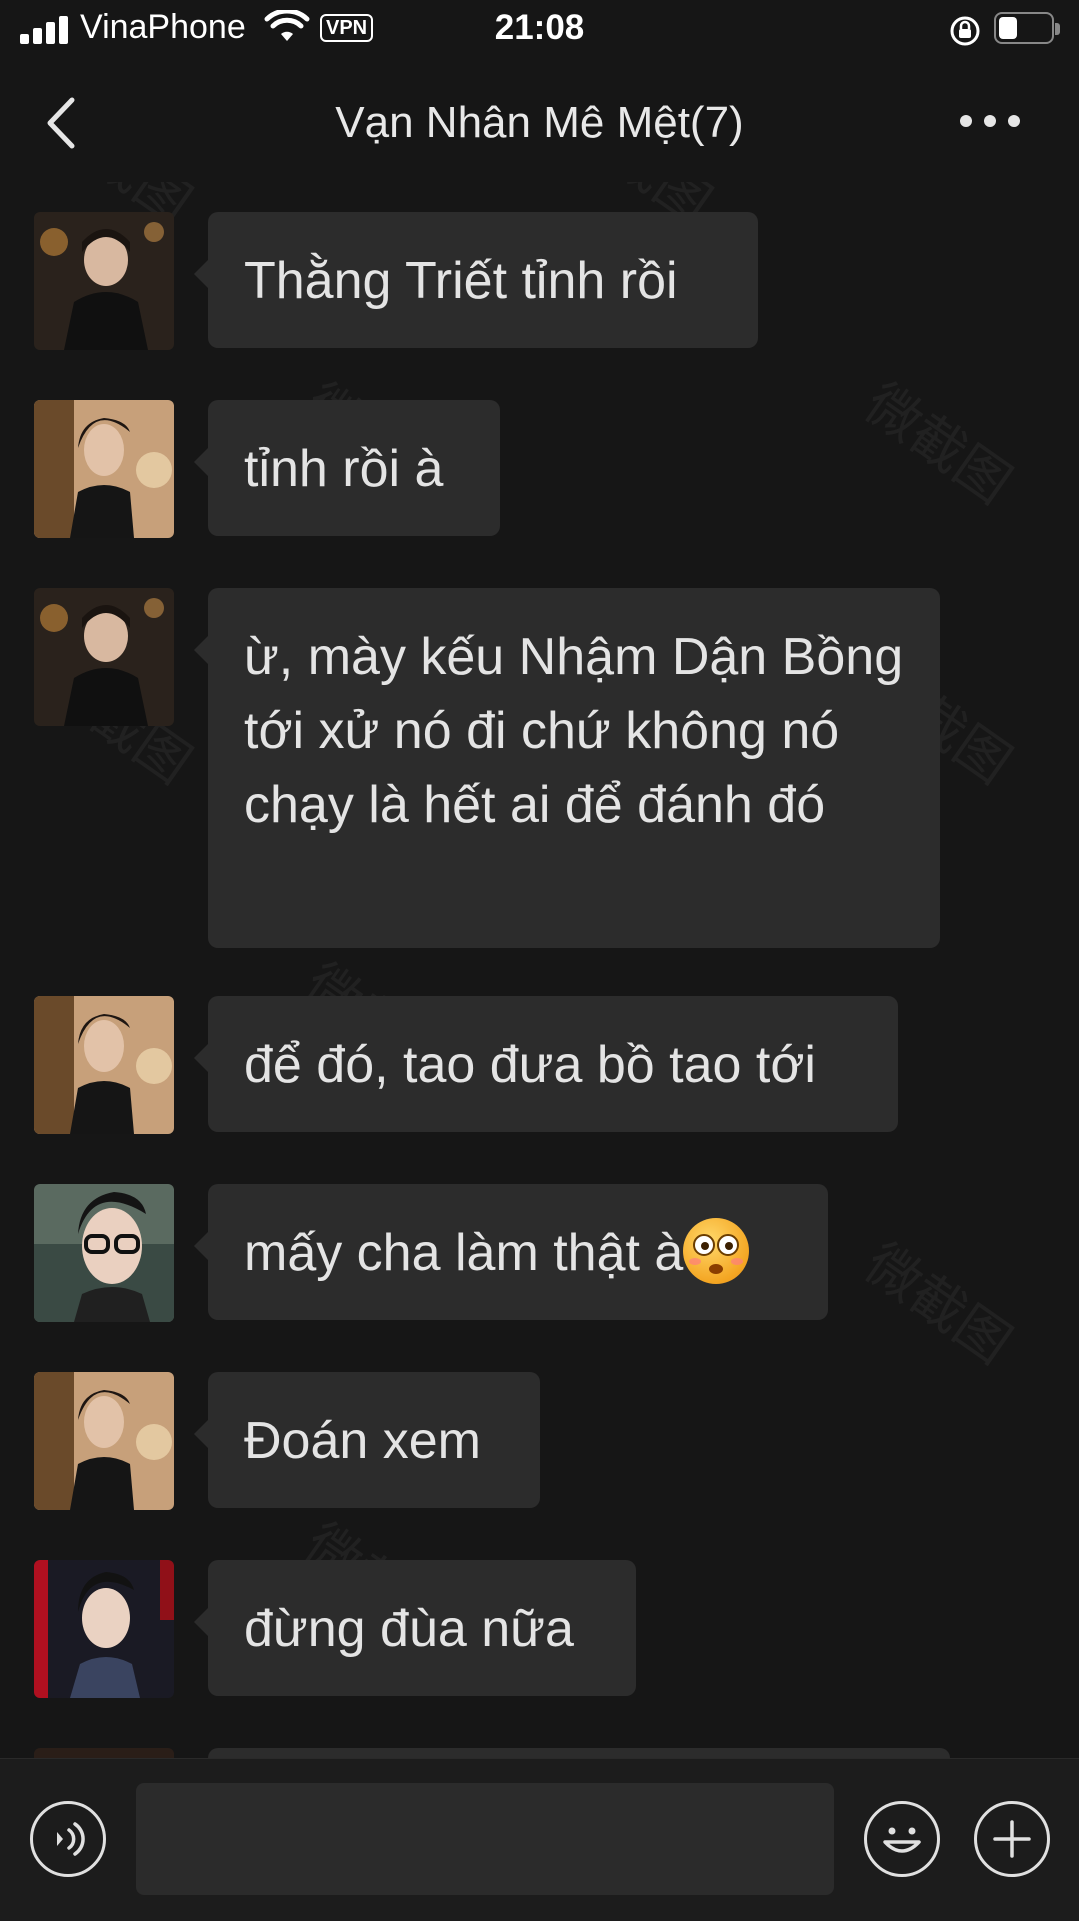 The image size is (1079, 1921). I want to click on message-bubble: để đó, tao đưa bồ tao tới, so click(546, 1064).